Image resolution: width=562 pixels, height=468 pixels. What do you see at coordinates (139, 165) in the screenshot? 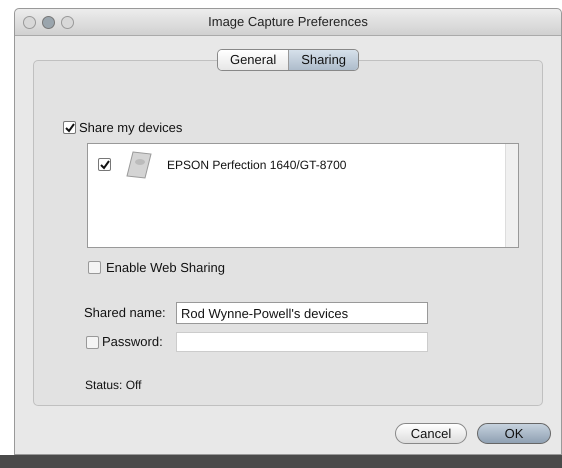
I see `scanner-icon` at bounding box center [139, 165].